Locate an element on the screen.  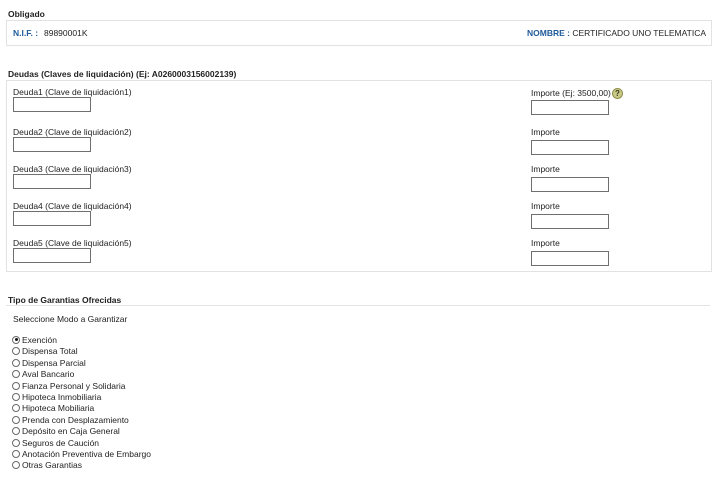
garantia-option-label: Aval Bancario is located at coordinates (48, 373).